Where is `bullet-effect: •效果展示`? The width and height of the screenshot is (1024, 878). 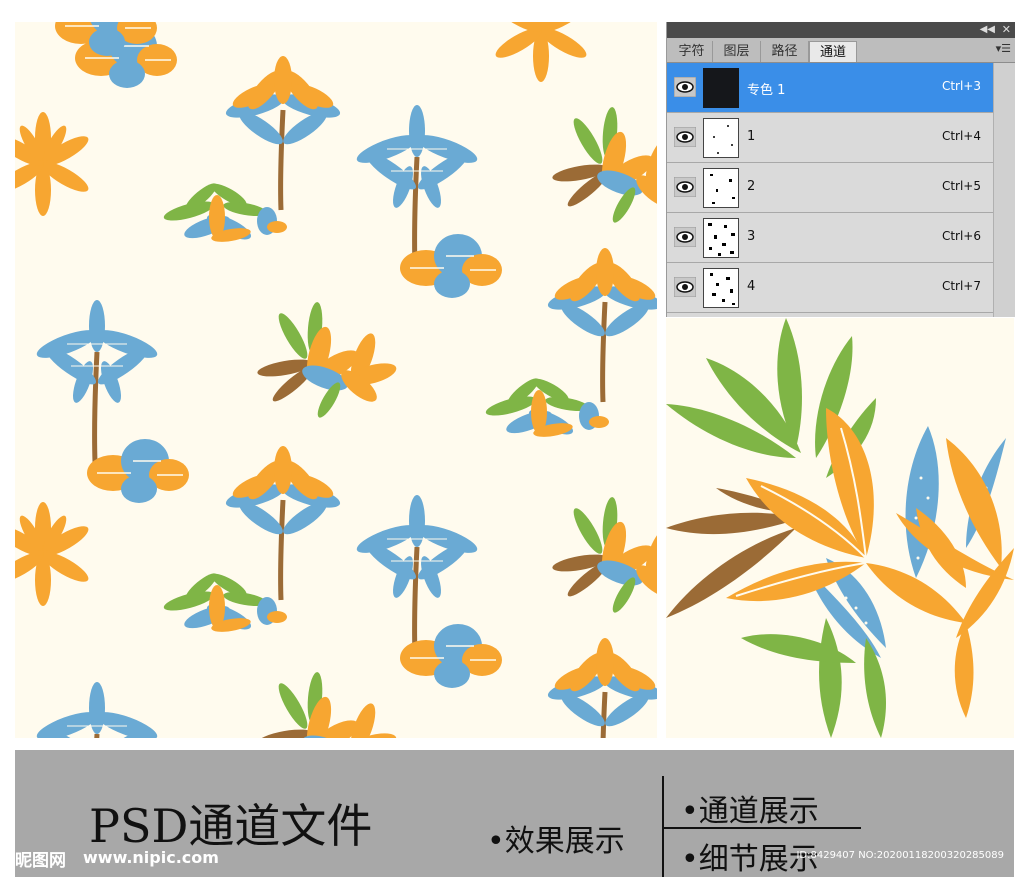 bullet-effect: •效果展示 is located at coordinates (556, 841).